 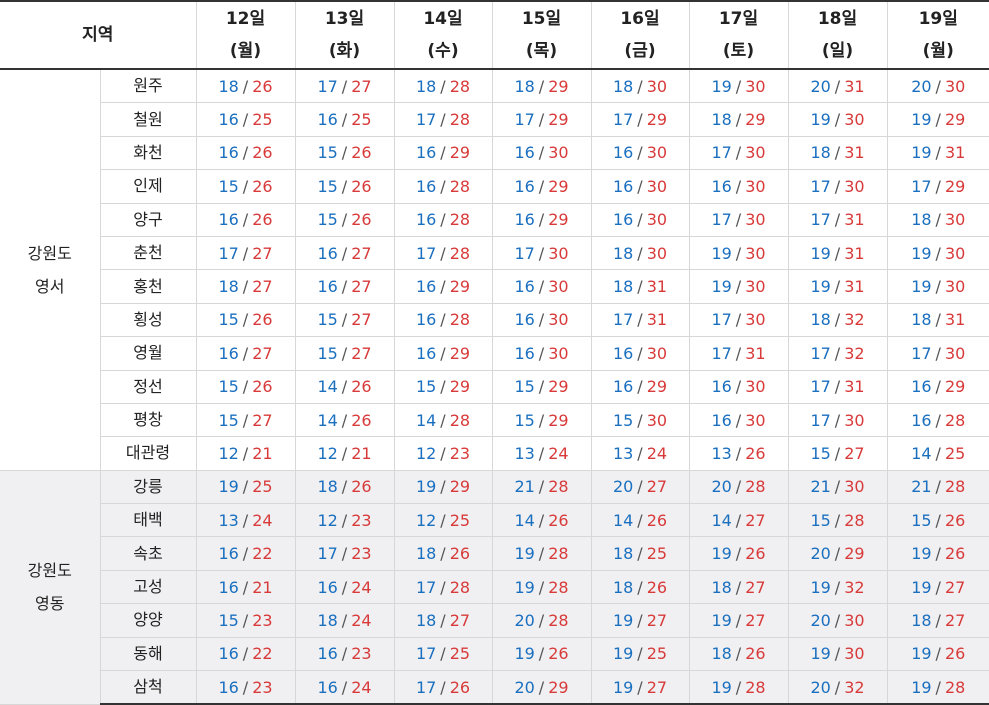 I want to click on city-name: 삼척, so click(x=148, y=688).